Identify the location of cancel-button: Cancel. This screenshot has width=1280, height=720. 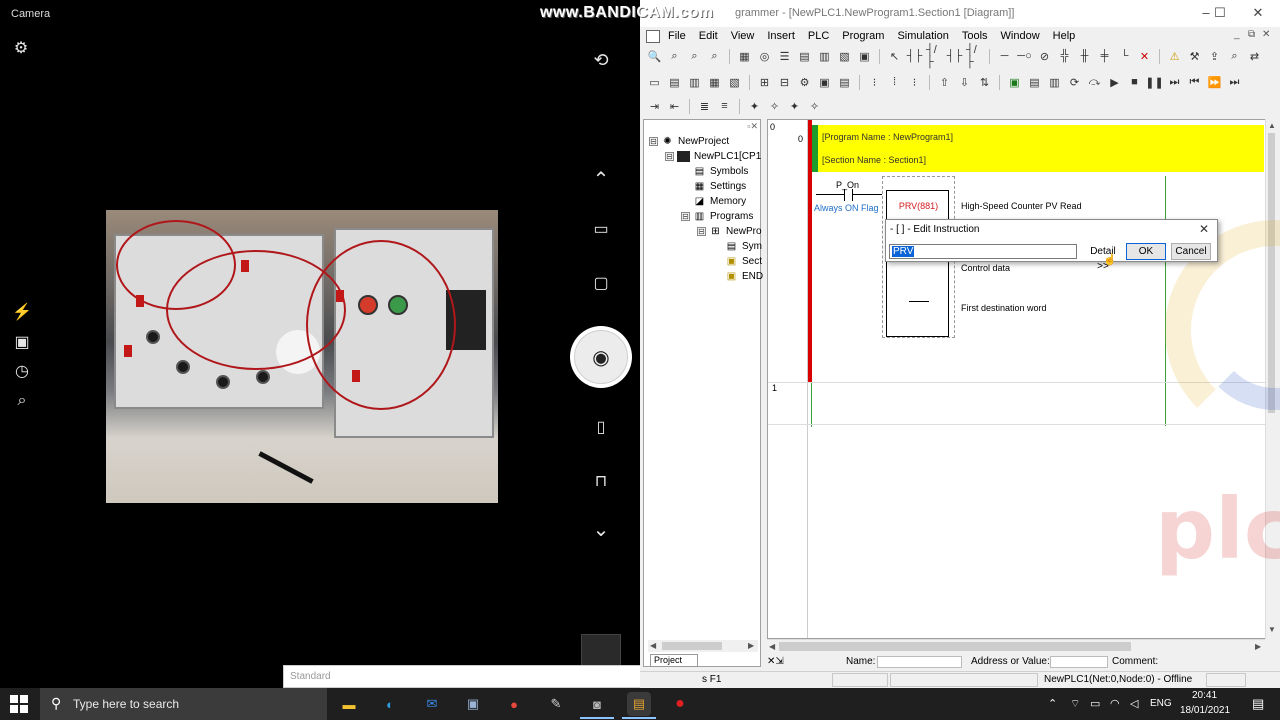
(1191, 251).